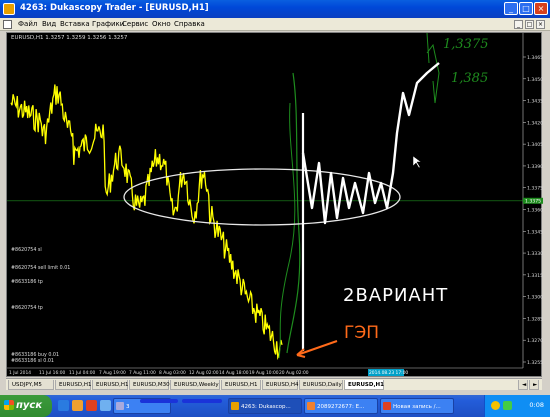 The width and height of the screenshot is (550, 417). Describe the element at coordinates (235, 406) in the screenshot. I see `dukascopy-icon` at that location.